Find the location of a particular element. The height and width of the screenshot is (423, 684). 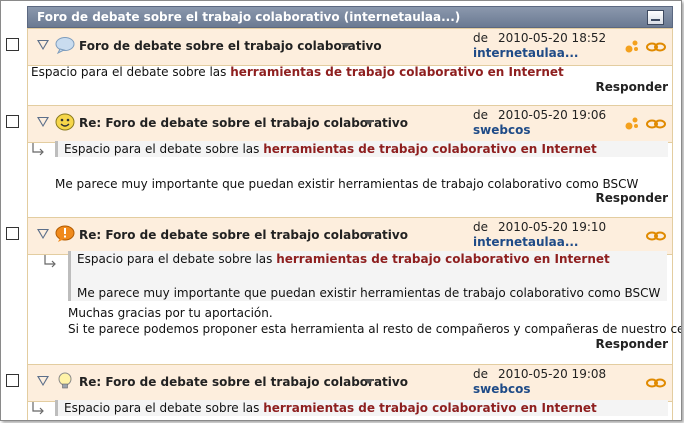

post-date: 2010-05-20 19:08 is located at coordinates (552, 374).